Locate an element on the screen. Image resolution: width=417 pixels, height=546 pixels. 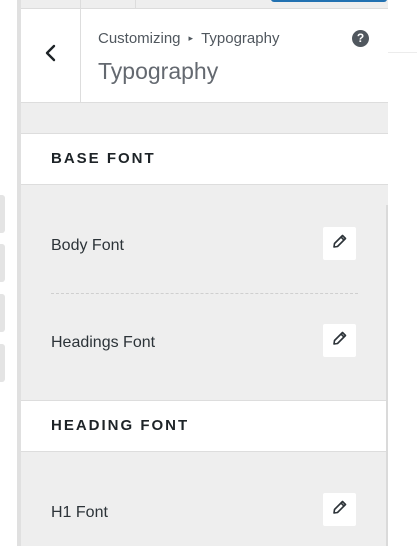
control-divider is located at coordinates (204, 293).